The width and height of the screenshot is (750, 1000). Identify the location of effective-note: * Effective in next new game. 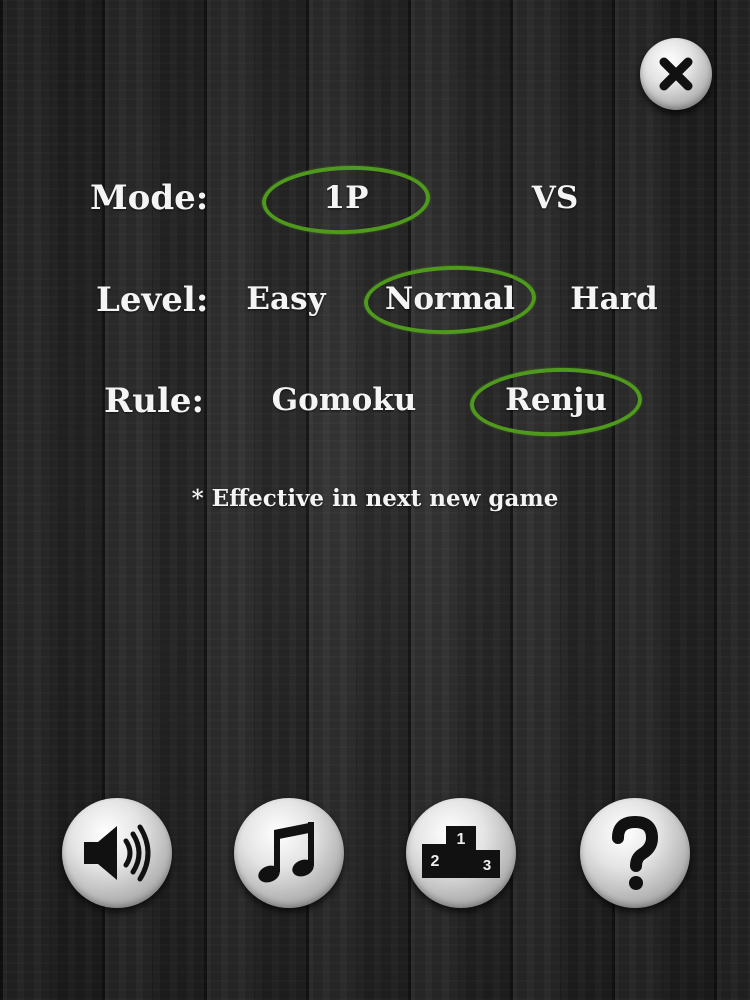
(375, 498).